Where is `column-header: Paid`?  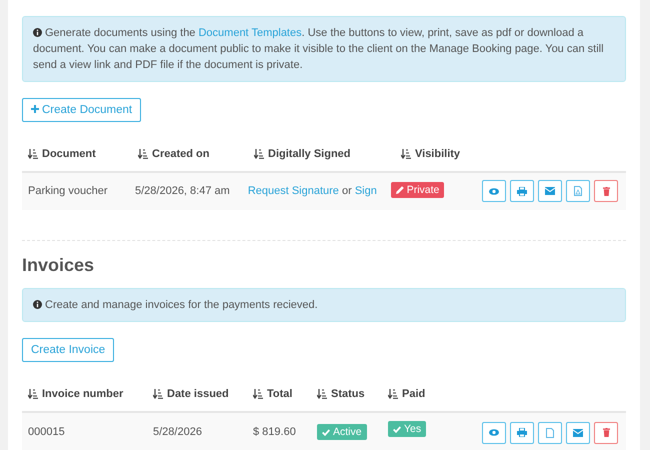 column-header: Paid is located at coordinates (417, 394).